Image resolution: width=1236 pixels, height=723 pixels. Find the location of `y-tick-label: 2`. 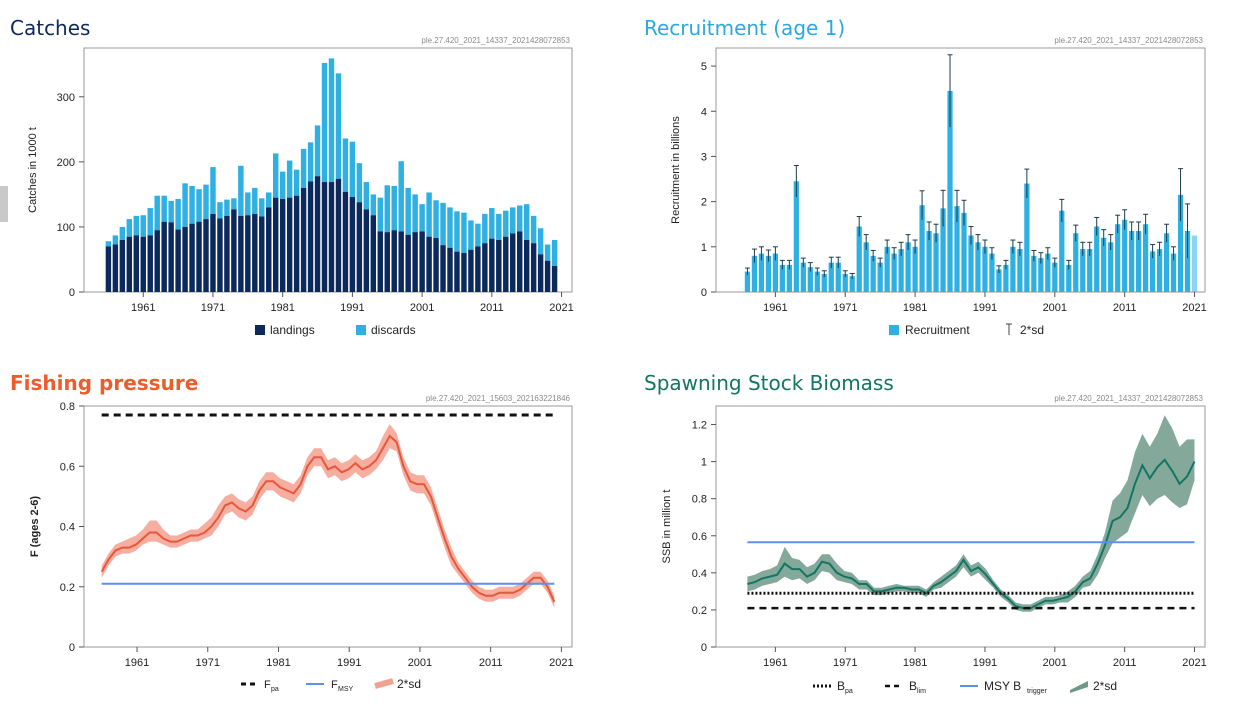

y-tick-label: 2 is located at coordinates (704, 203).